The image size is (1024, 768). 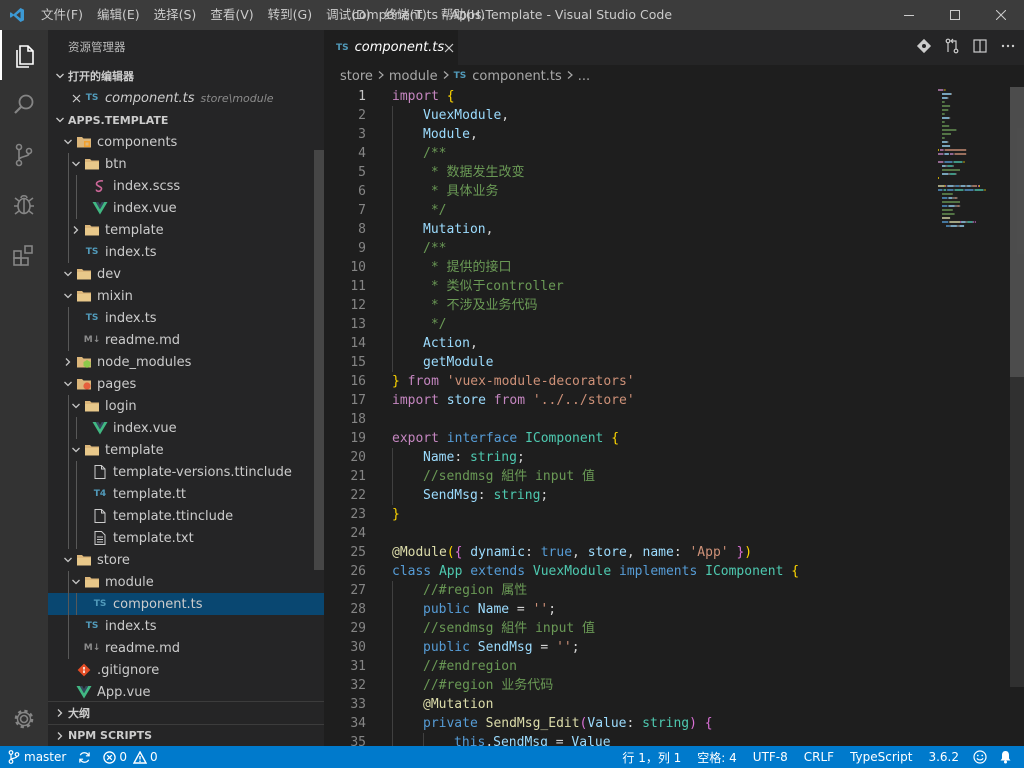 I want to click on typescript-version: 3.6.2, so click(x=943, y=757).